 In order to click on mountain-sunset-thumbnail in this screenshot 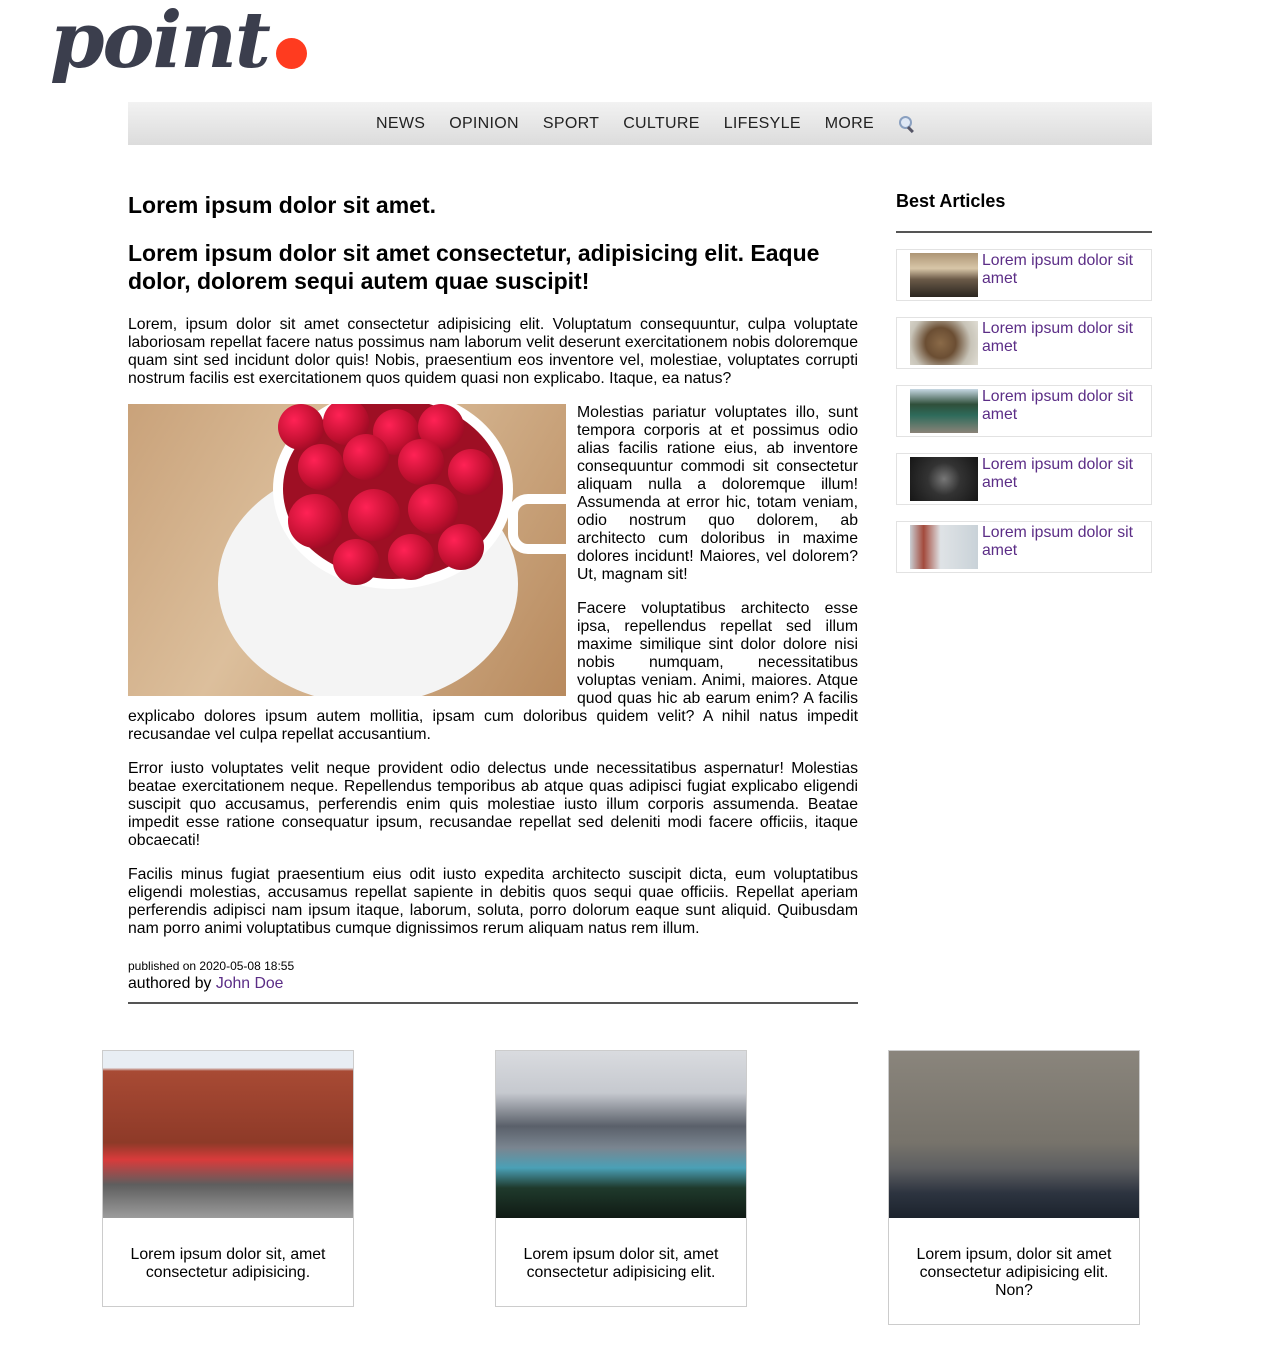, I will do `click(944, 275)`.